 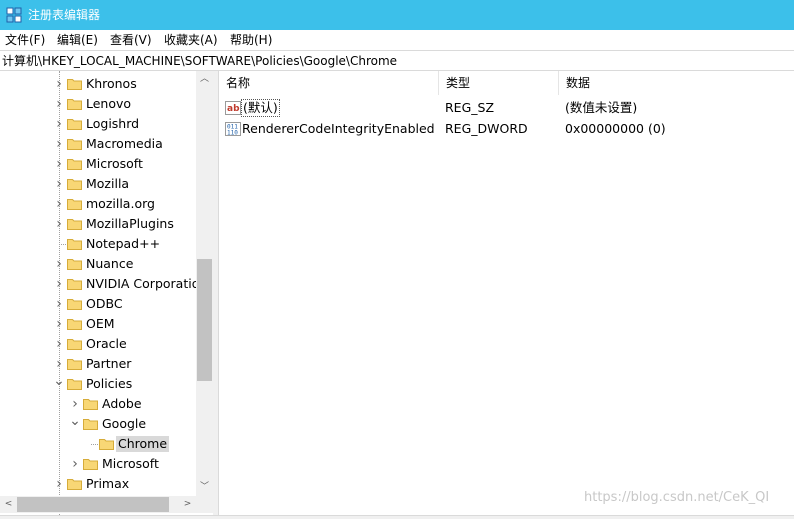 I want to click on tree-node: › MozillaPlugins, so click(x=98, y=224).